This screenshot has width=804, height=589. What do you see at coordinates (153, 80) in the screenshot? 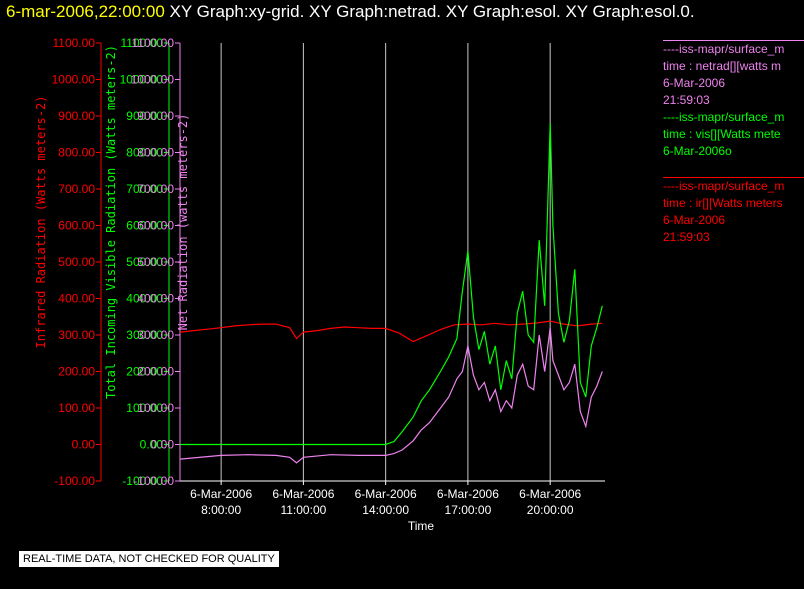
I see `net-y-tick-label: 1000.00` at bounding box center [153, 80].